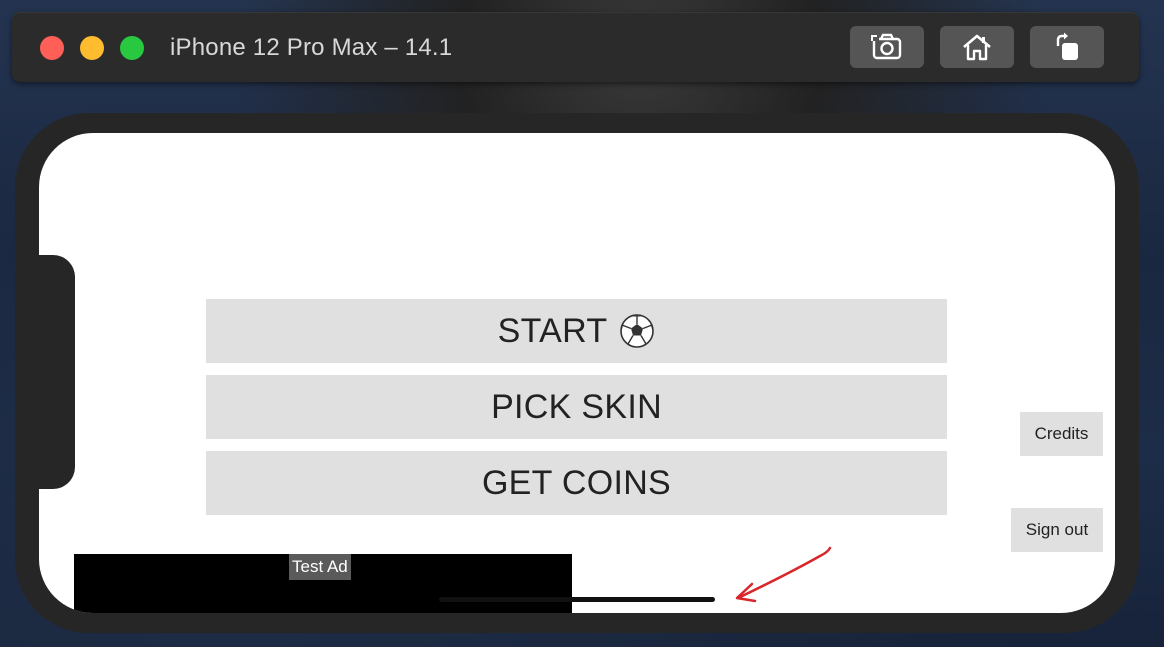 The image size is (1164, 647). I want to click on credits-label: Credits, so click(1061, 433).